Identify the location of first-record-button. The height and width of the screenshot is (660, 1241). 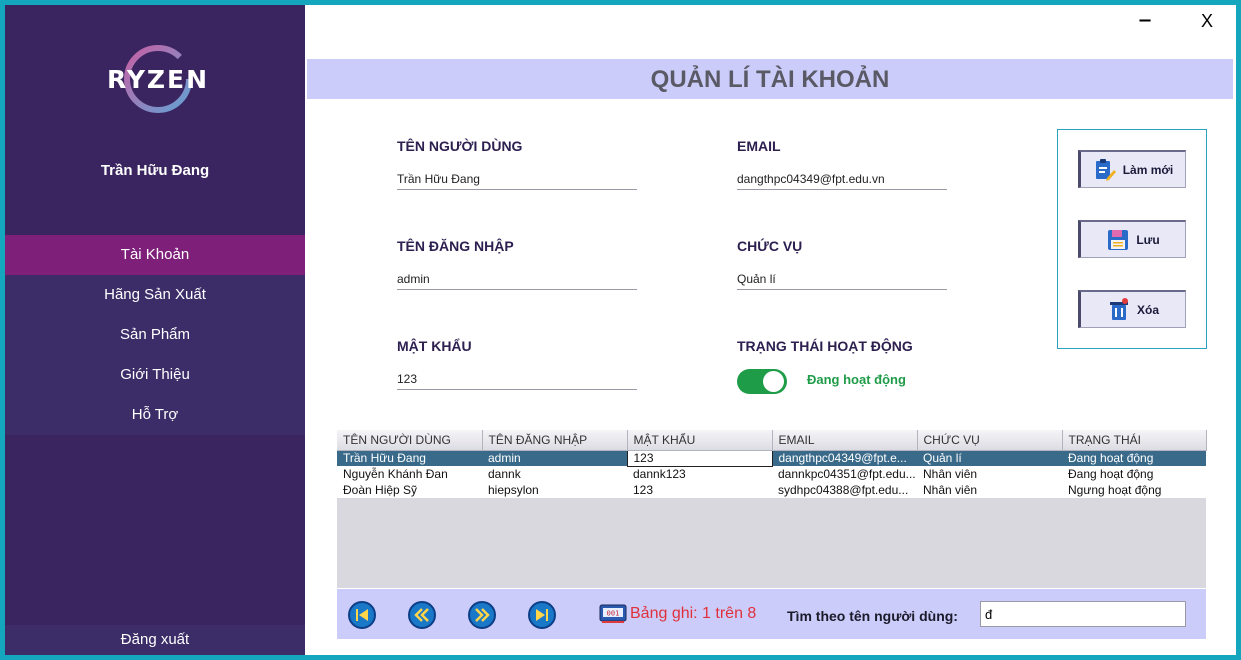
(362, 615).